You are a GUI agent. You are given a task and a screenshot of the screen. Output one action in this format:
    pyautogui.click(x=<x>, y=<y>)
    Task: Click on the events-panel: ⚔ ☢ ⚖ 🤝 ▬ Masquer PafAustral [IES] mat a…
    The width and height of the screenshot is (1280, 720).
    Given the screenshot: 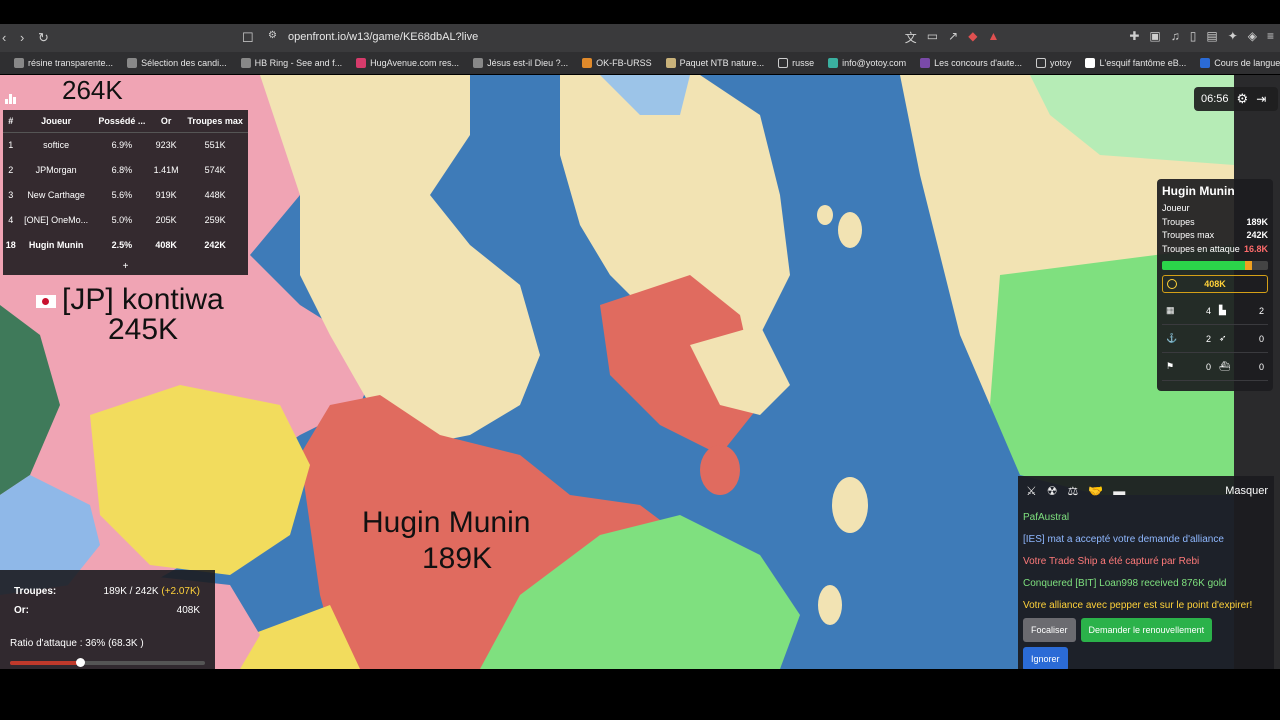 What is the action you would take?
    pyautogui.click(x=1146, y=573)
    